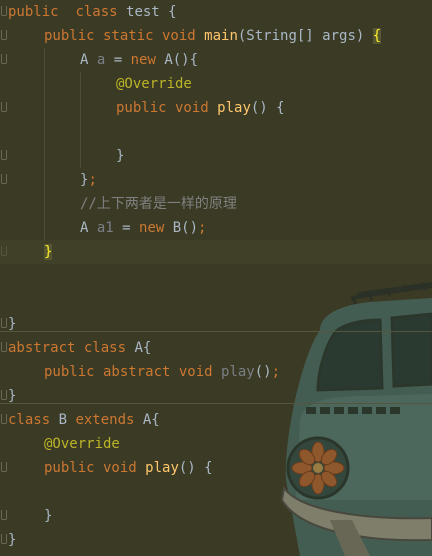  I want to click on code-line: A a1 = new B();, so click(216, 228).